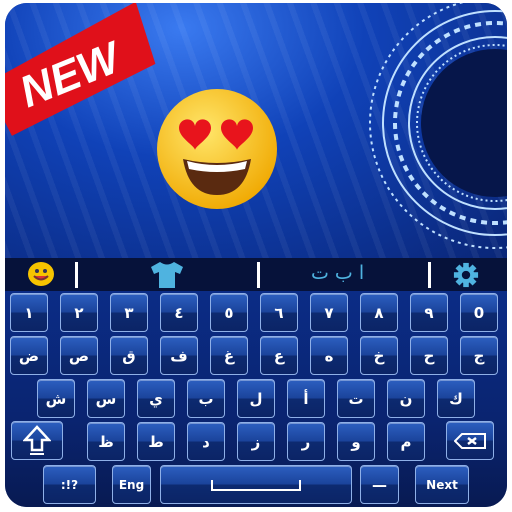 The height and width of the screenshot is (512, 512). I want to click on key-row2-10: ج, so click(479, 355).